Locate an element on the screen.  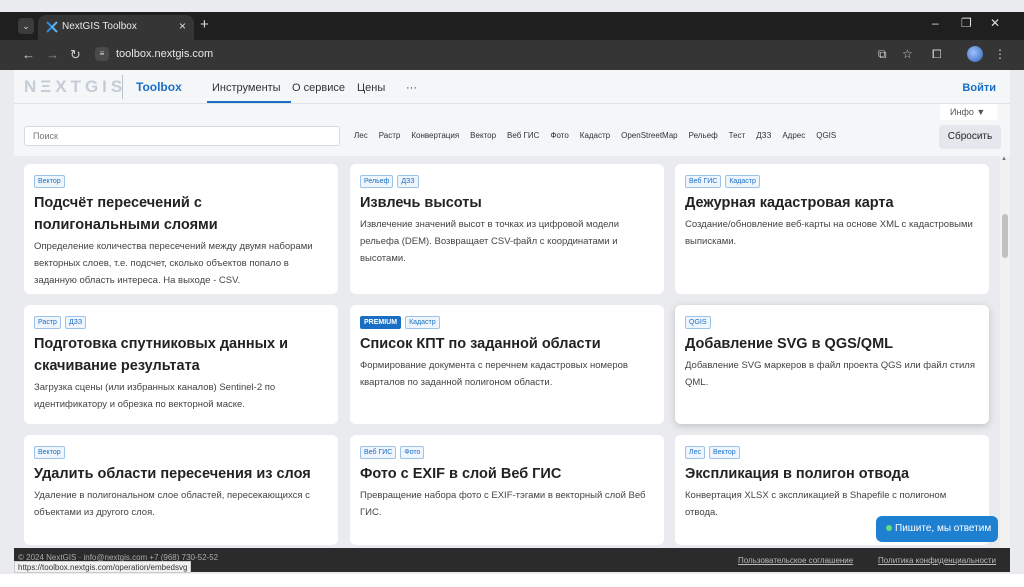
forward-icon: → is located at coordinates (52, 54).